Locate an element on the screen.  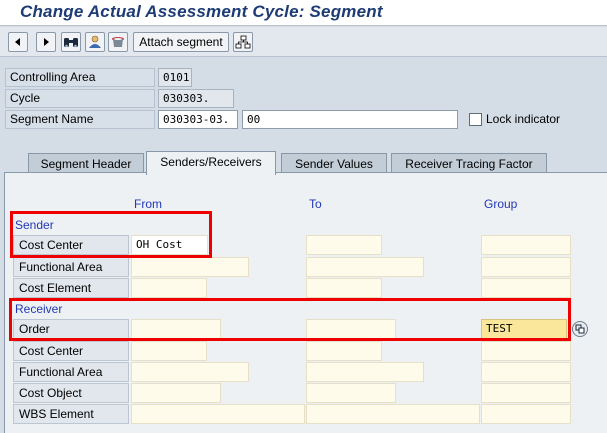
value-help-icon is located at coordinates (580, 329).